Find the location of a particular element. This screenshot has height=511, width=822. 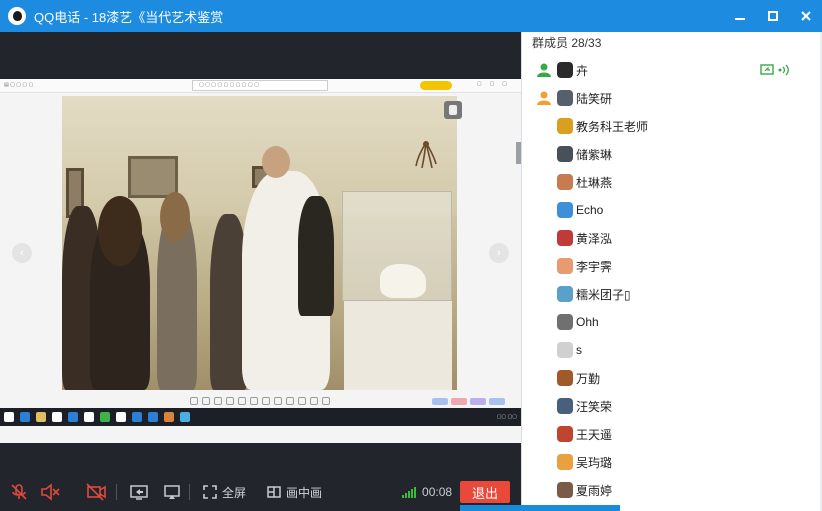

speaking-icon is located at coordinates (783, 70).